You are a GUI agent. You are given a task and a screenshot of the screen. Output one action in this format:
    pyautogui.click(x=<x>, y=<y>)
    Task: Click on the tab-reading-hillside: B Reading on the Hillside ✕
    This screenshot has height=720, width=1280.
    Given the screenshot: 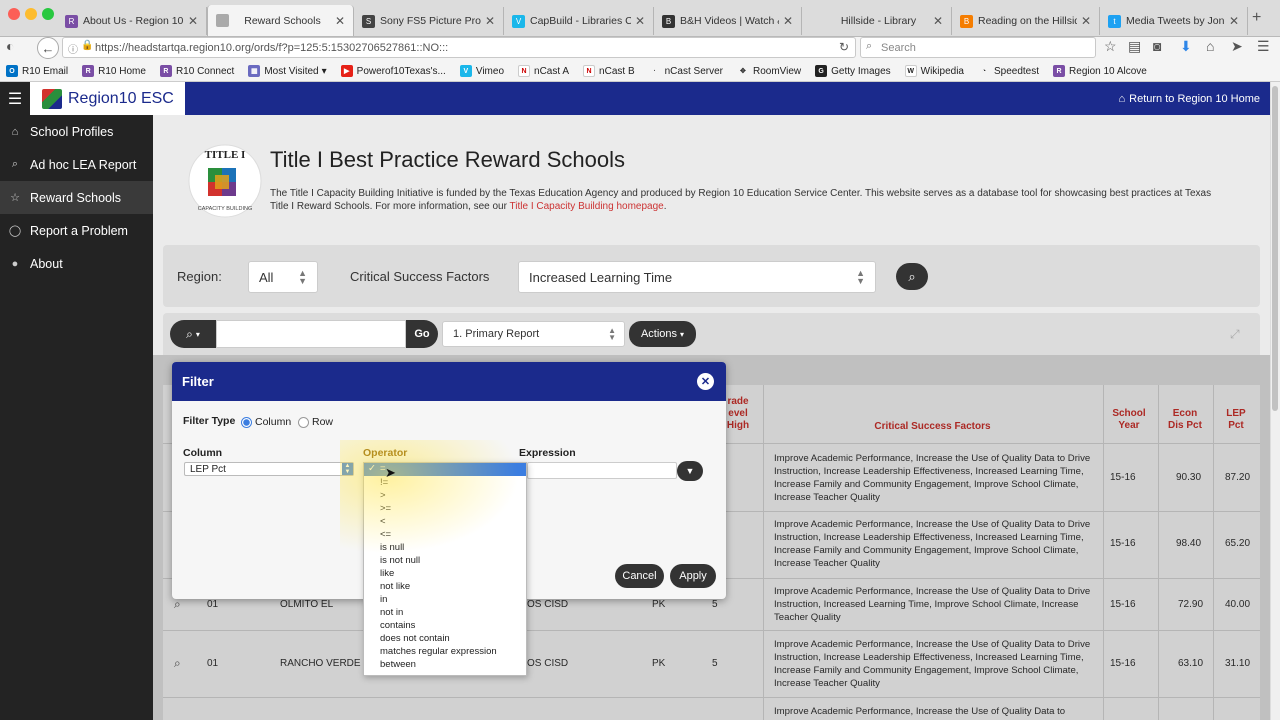 What is the action you would take?
    pyautogui.click(x=1026, y=21)
    